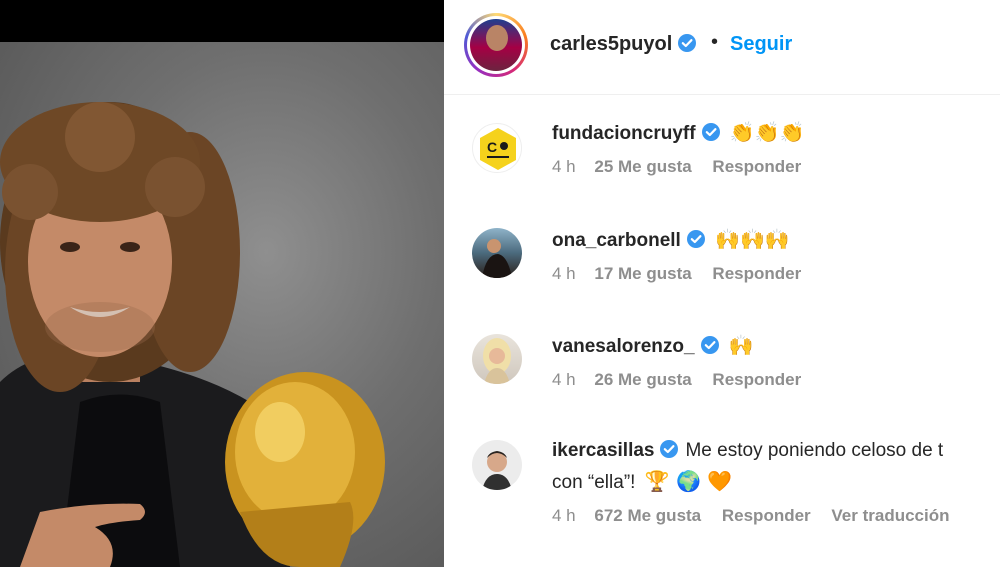 Image resolution: width=1000 pixels, height=567 pixels. I want to click on comment-likes: 25 Me gusta, so click(642, 166).